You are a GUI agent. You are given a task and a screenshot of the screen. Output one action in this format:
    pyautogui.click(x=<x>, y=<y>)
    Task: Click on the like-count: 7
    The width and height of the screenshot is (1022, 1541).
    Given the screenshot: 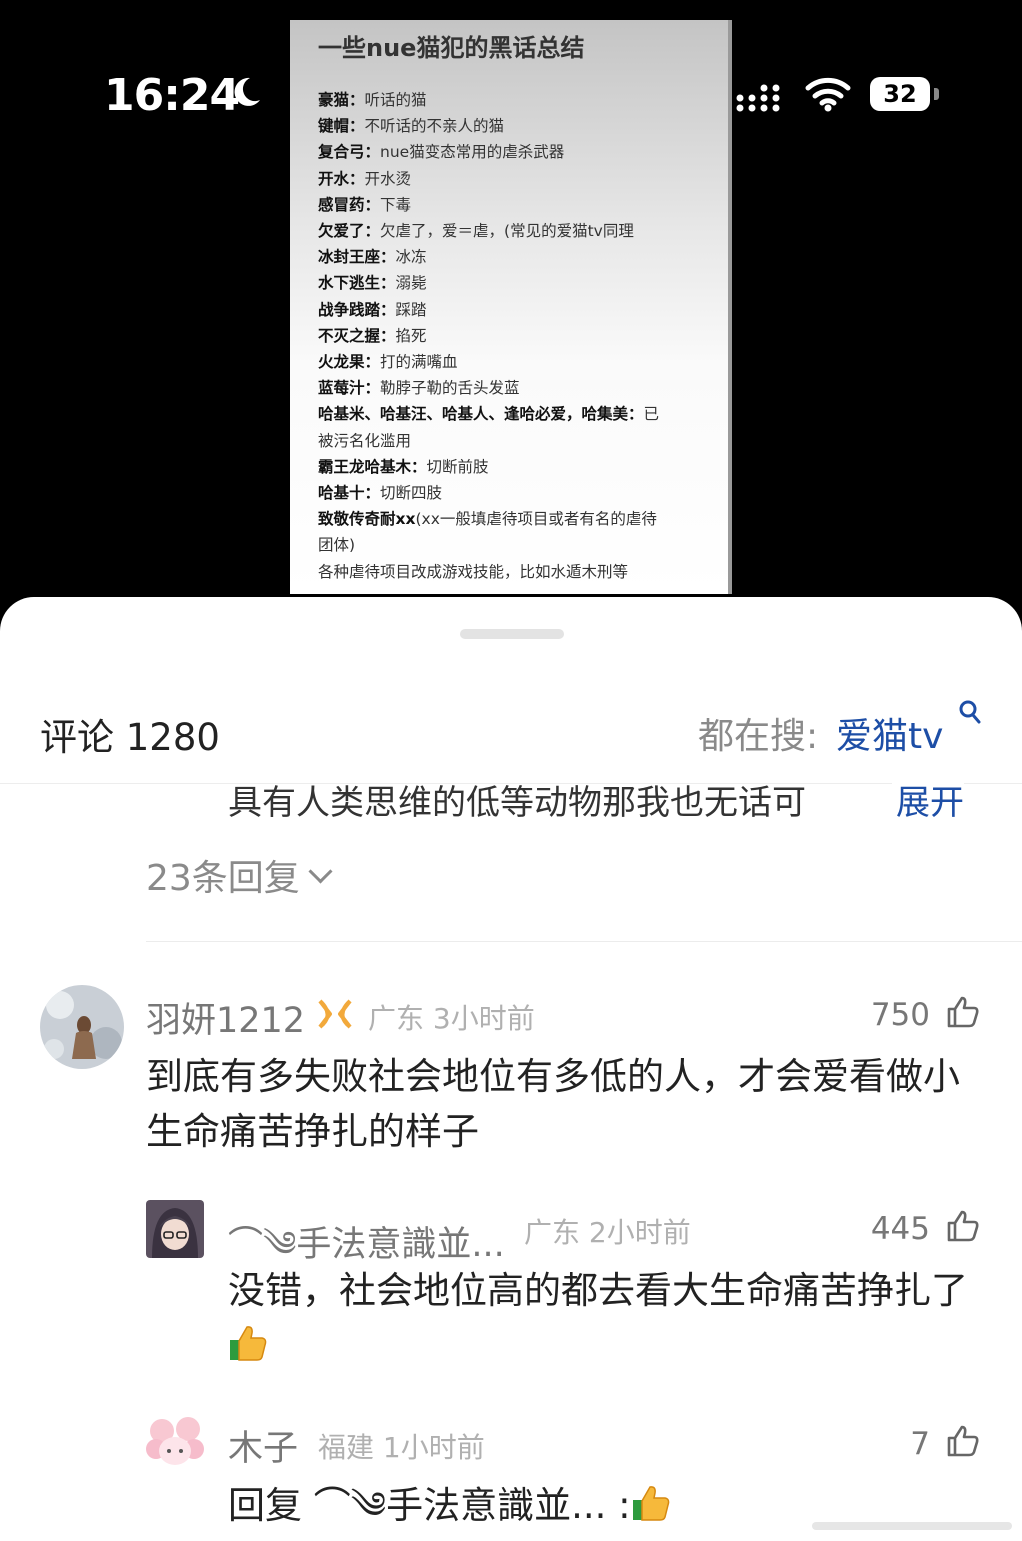 What is the action you would take?
    pyautogui.click(x=920, y=1444)
    